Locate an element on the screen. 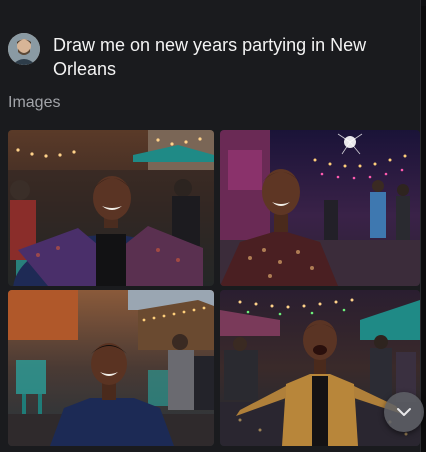  chevron-down-icon is located at coordinates (404, 412).